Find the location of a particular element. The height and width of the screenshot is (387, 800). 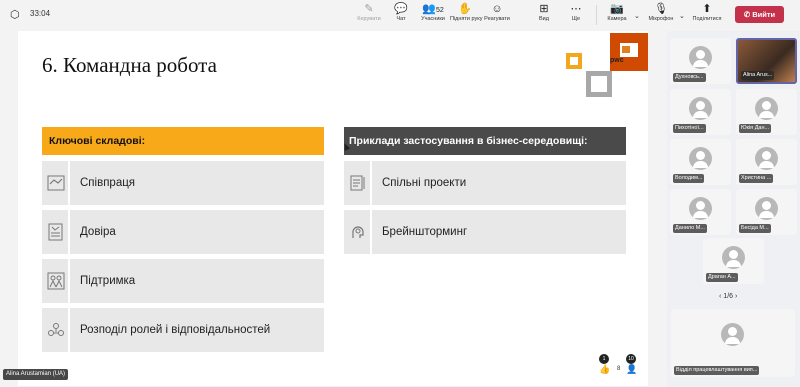

reaction-count-badge: 1 is located at coordinates (604, 359).